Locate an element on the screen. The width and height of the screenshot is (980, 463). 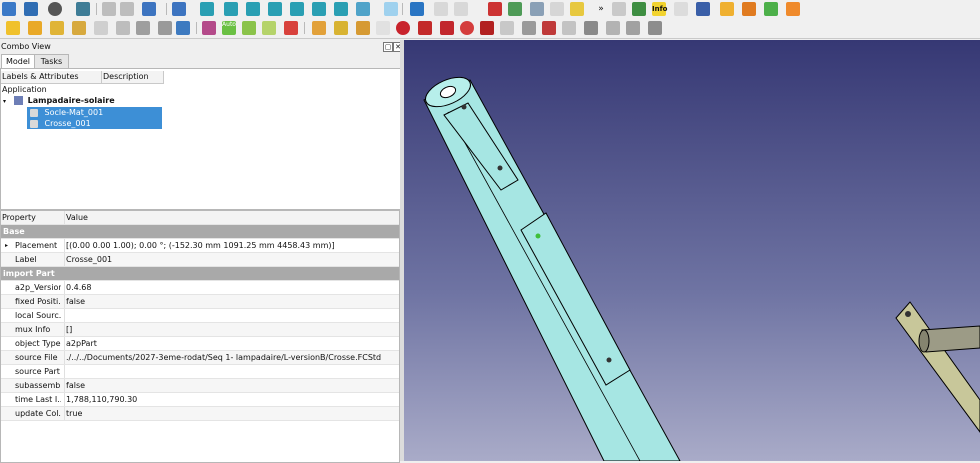
box-icon is located at coordinates (557, 9).